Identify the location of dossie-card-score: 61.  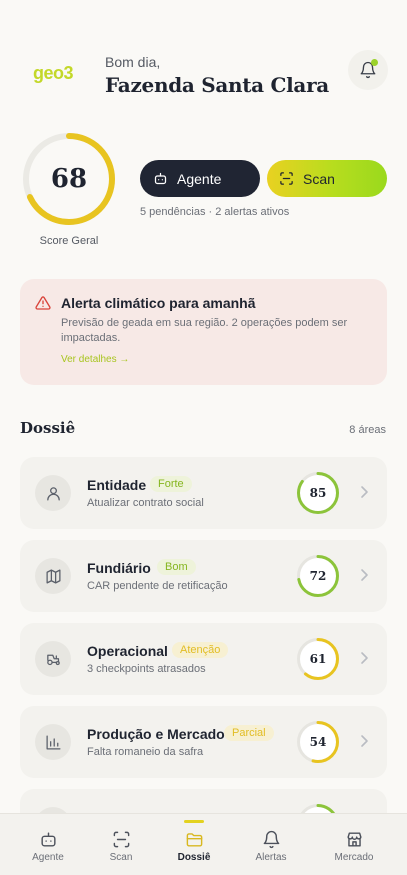
(318, 659).